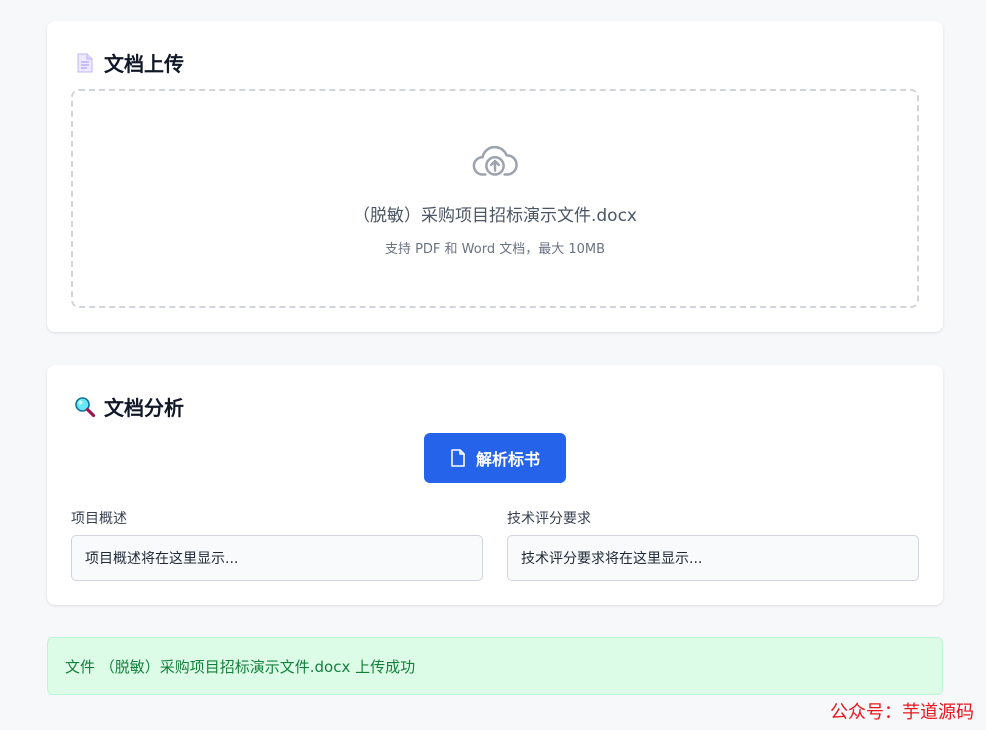 The width and height of the screenshot is (986, 730). What do you see at coordinates (99, 519) in the screenshot?
I see `overview-label: 项目概述` at bounding box center [99, 519].